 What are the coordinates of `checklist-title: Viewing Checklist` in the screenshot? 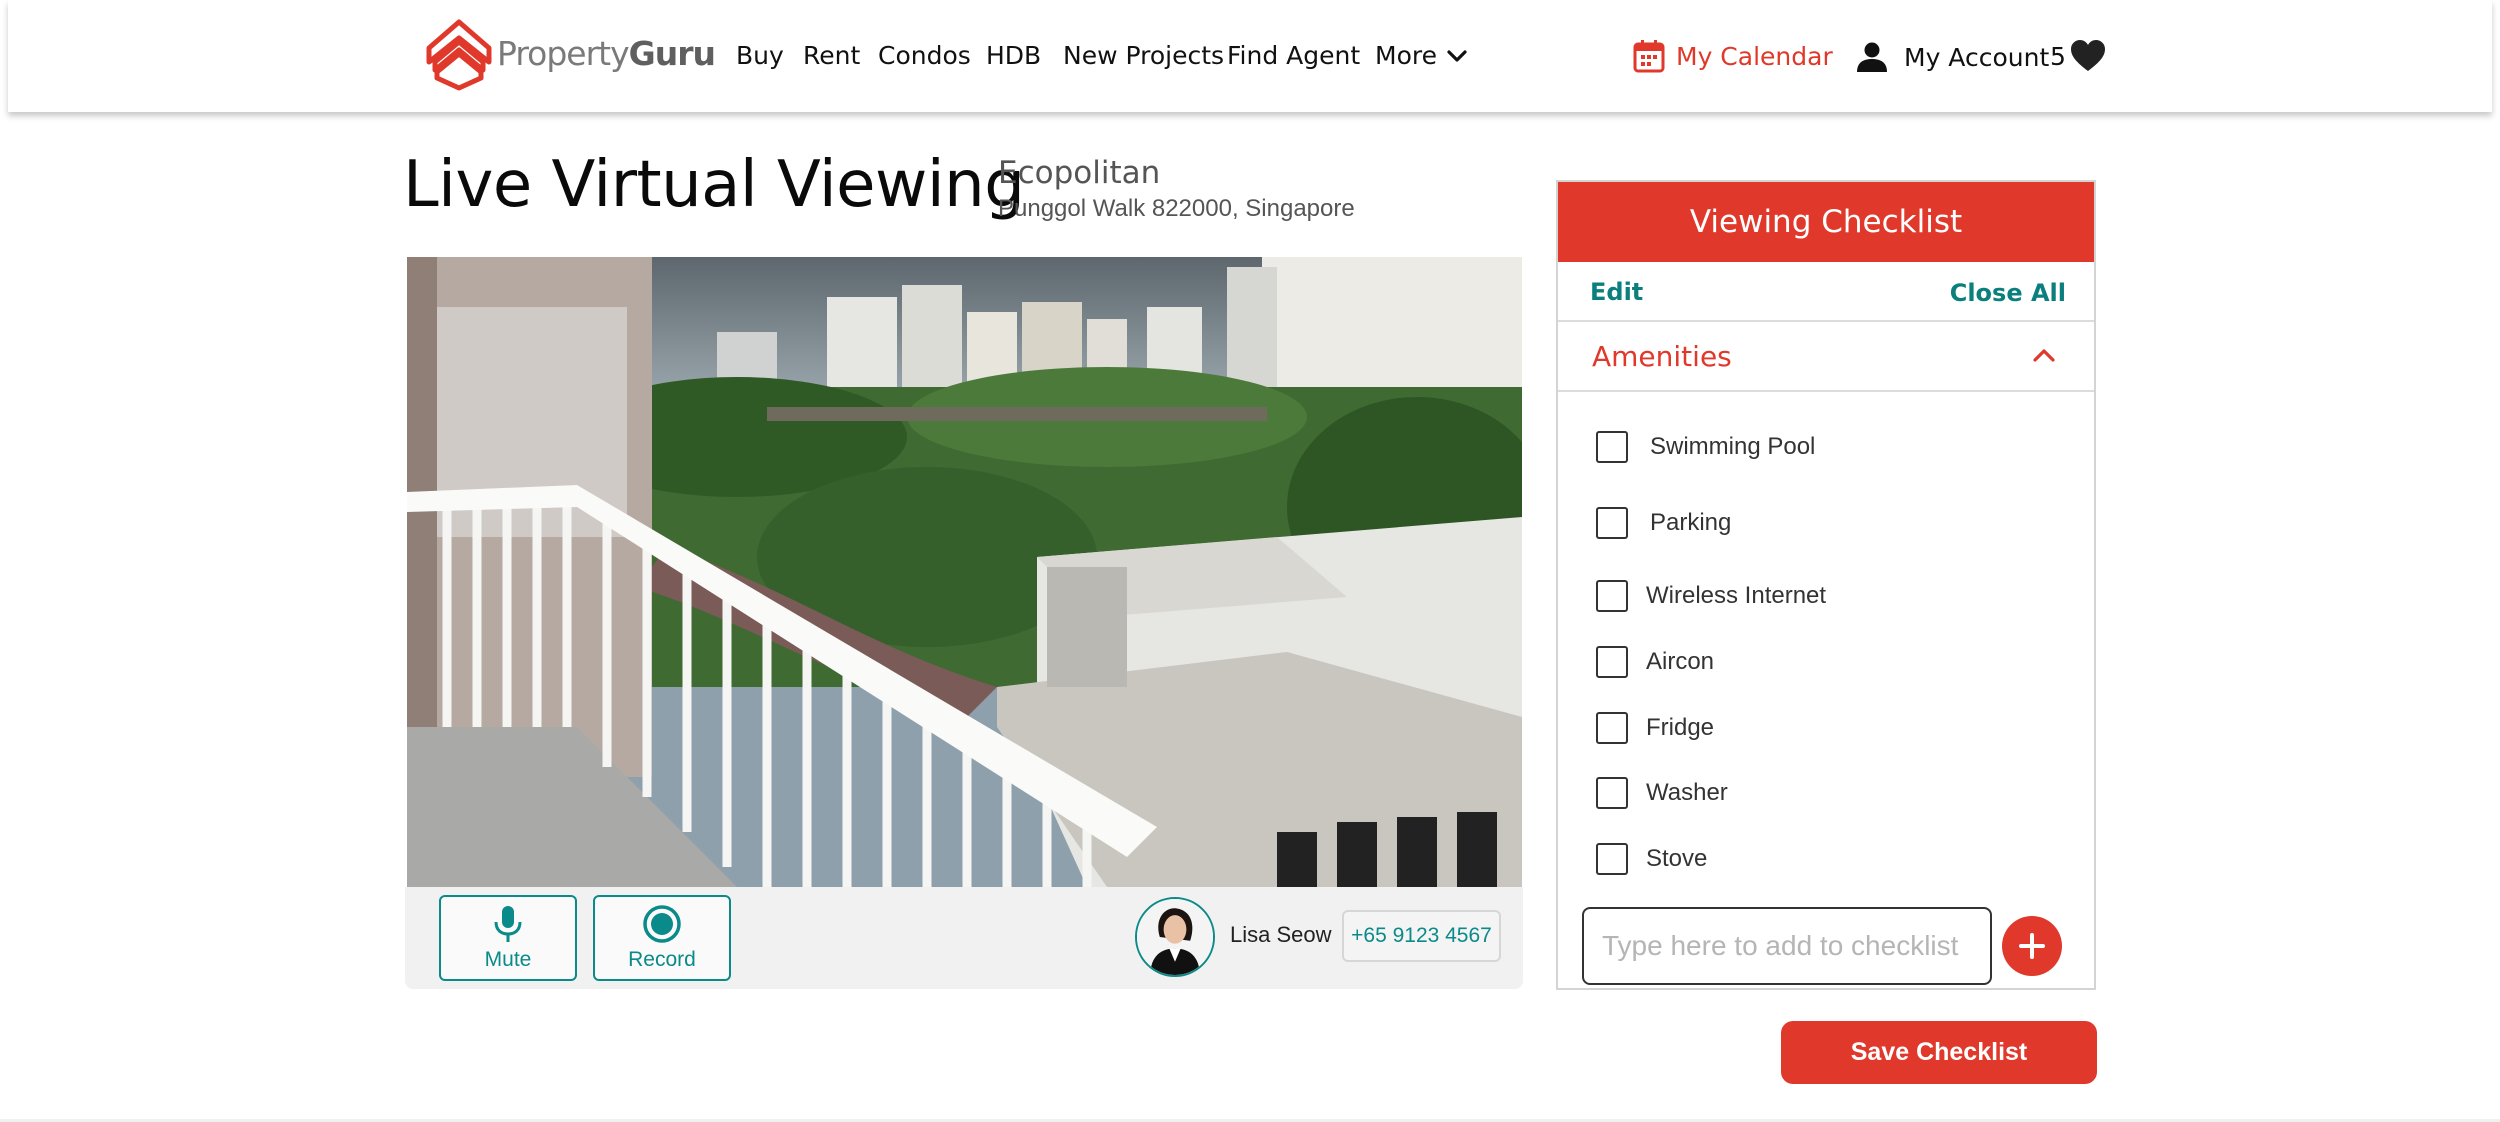 It's located at (1826, 222).